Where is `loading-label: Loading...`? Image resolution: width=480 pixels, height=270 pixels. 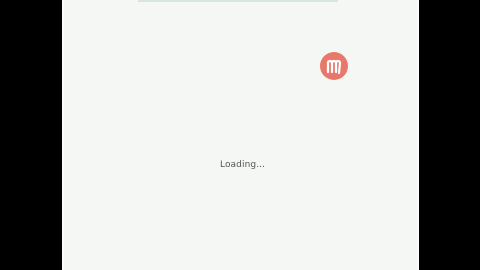 loading-label: Loading... is located at coordinates (243, 165).